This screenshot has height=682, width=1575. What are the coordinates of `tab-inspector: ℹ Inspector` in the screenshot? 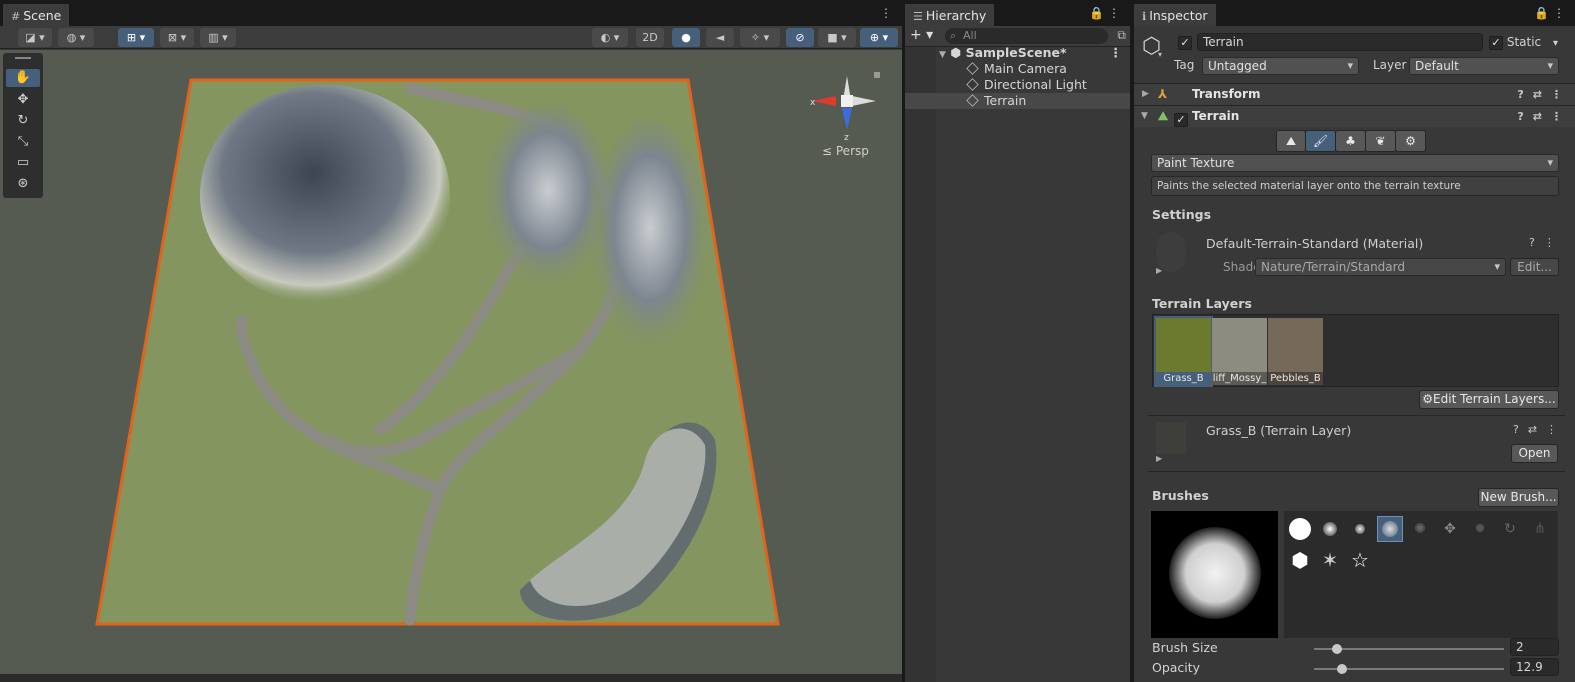 It's located at (1175, 15).